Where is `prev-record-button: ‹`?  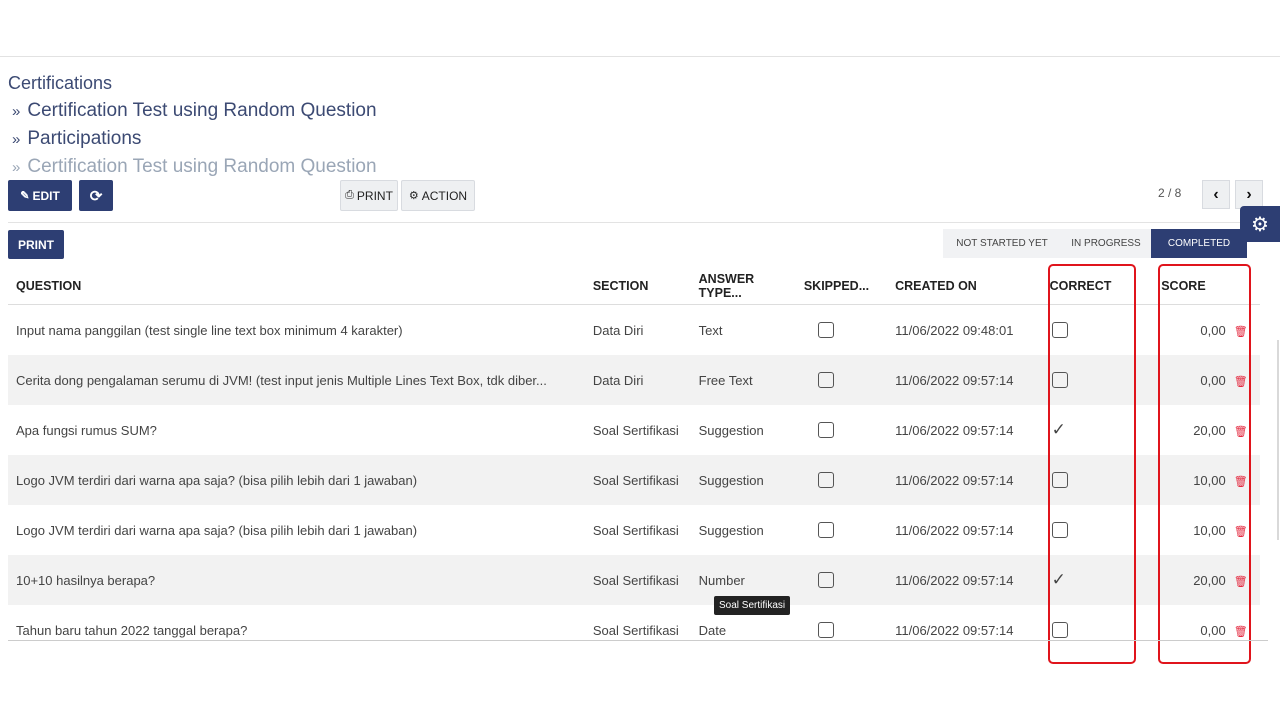 prev-record-button: ‹ is located at coordinates (1216, 194).